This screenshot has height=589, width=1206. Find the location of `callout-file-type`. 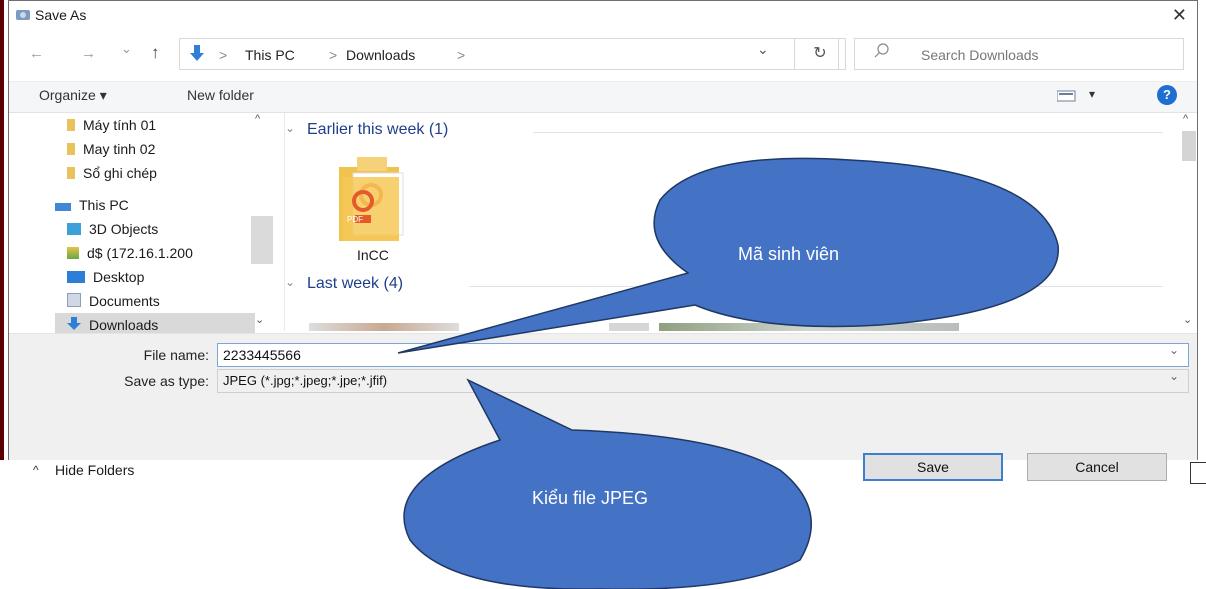

callout-file-type is located at coordinates (607, 483).